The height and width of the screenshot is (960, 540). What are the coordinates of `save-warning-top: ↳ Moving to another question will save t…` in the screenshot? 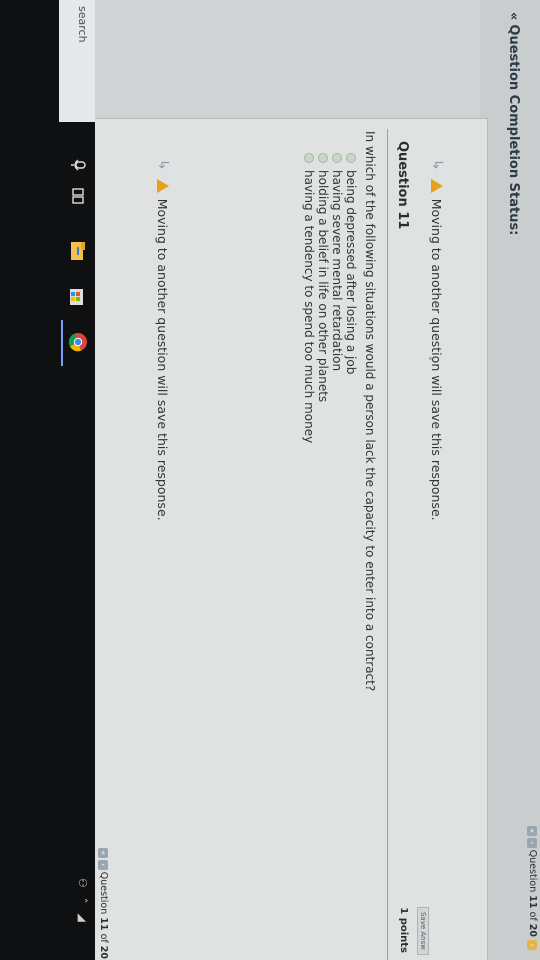 It's located at (437, 340).